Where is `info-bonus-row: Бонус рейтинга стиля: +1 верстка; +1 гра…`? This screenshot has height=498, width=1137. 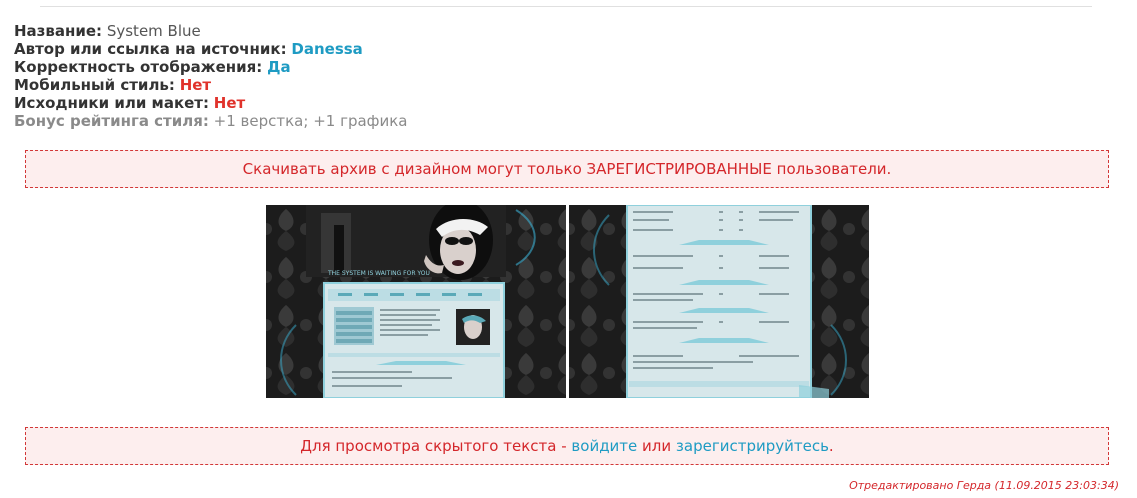
info-bonus-row: Бонус рейтинга стиля: +1 верстка; +1 гра… is located at coordinates (211, 121).